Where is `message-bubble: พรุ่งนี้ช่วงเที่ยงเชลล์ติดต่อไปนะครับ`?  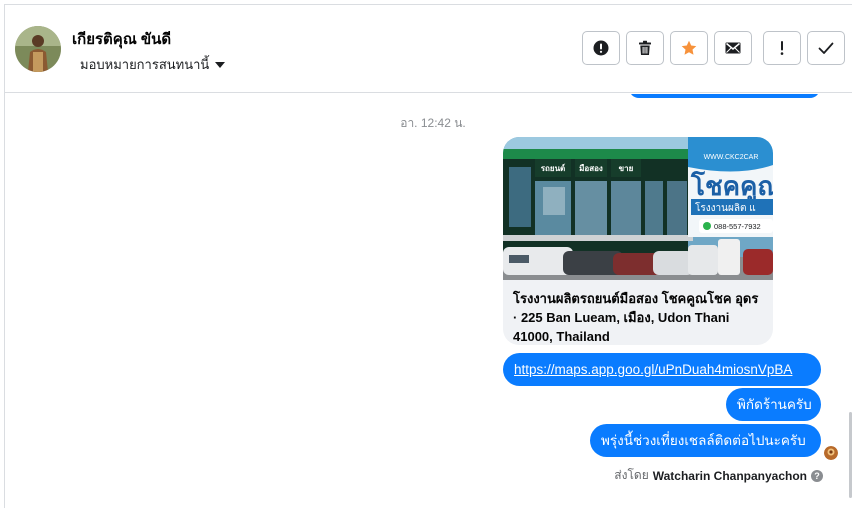 message-bubble: พรุ่งนี้ช่วงเที่ยงเชลล์ติดต่อไปนะครับ is located at coordinates (705, 440).